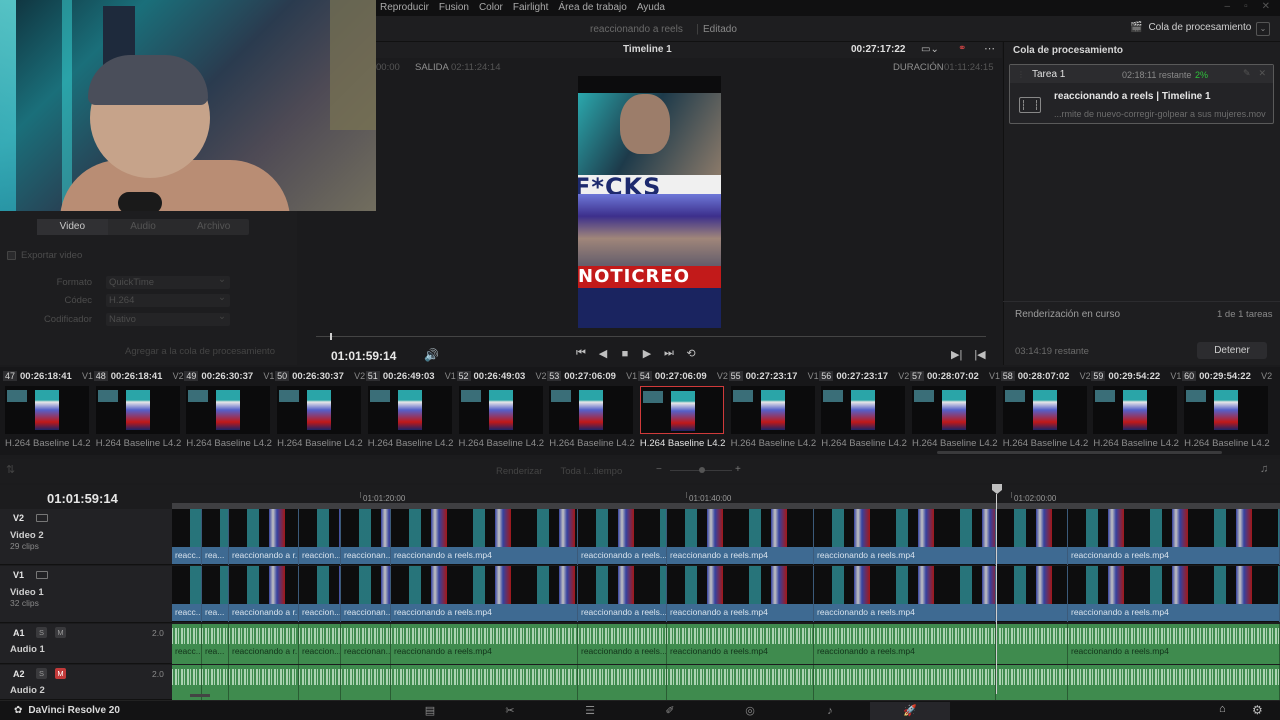 This screenshot has height=720, width=1280. What do you see at coordinates (143, 227) in the screenshot?
I see `tab-audio: Audio` at bounding box center [143, 227].